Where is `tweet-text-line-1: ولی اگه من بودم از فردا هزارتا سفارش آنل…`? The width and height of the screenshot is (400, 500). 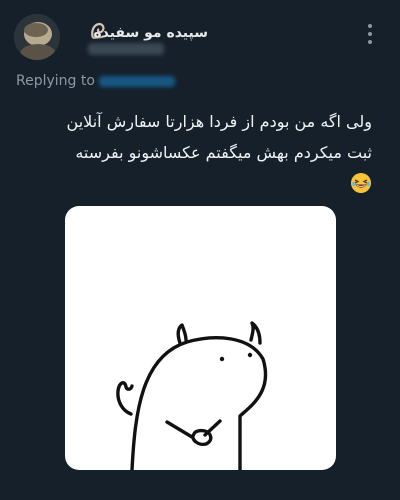 tweet-text-line-1: ولی اگه من بودم از فردا هزارتا سفارش آنل… is located at coordinates (219, 121).